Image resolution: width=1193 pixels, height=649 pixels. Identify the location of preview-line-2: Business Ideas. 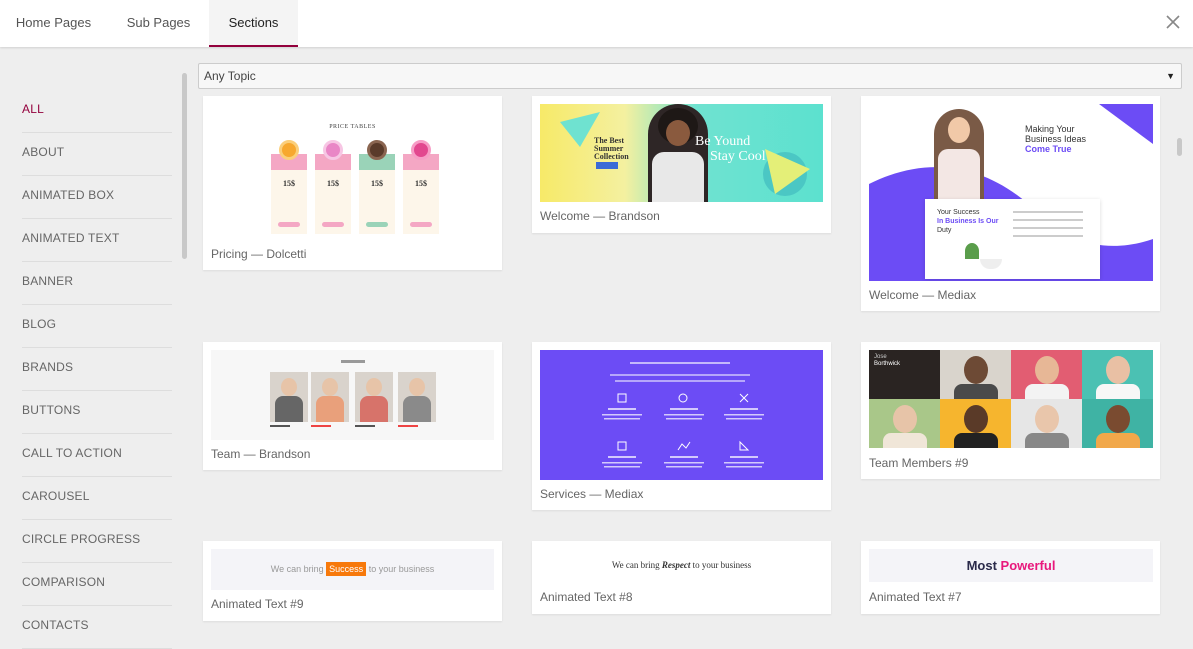
(1056, 139).